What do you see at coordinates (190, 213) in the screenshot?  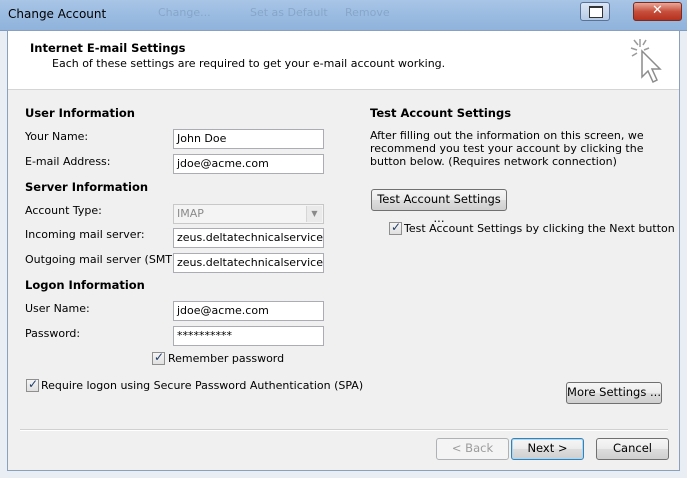 I see `account-type-value: IMAP` at bounding box center [190, 213].